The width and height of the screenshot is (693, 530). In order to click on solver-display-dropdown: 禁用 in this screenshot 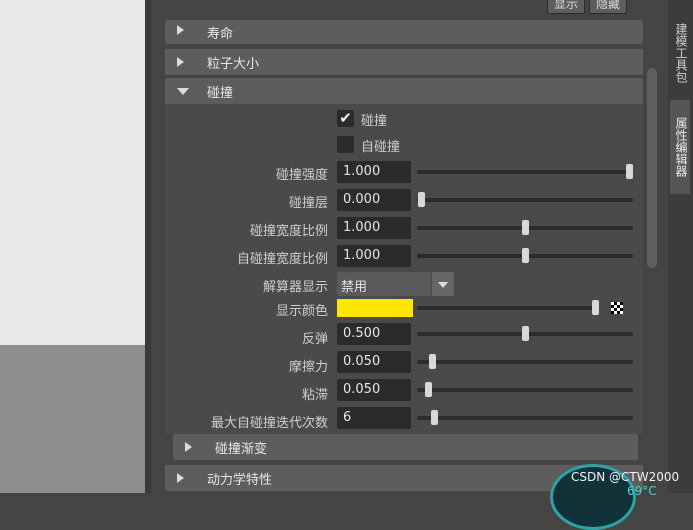, I will do `click(395, 284)`.